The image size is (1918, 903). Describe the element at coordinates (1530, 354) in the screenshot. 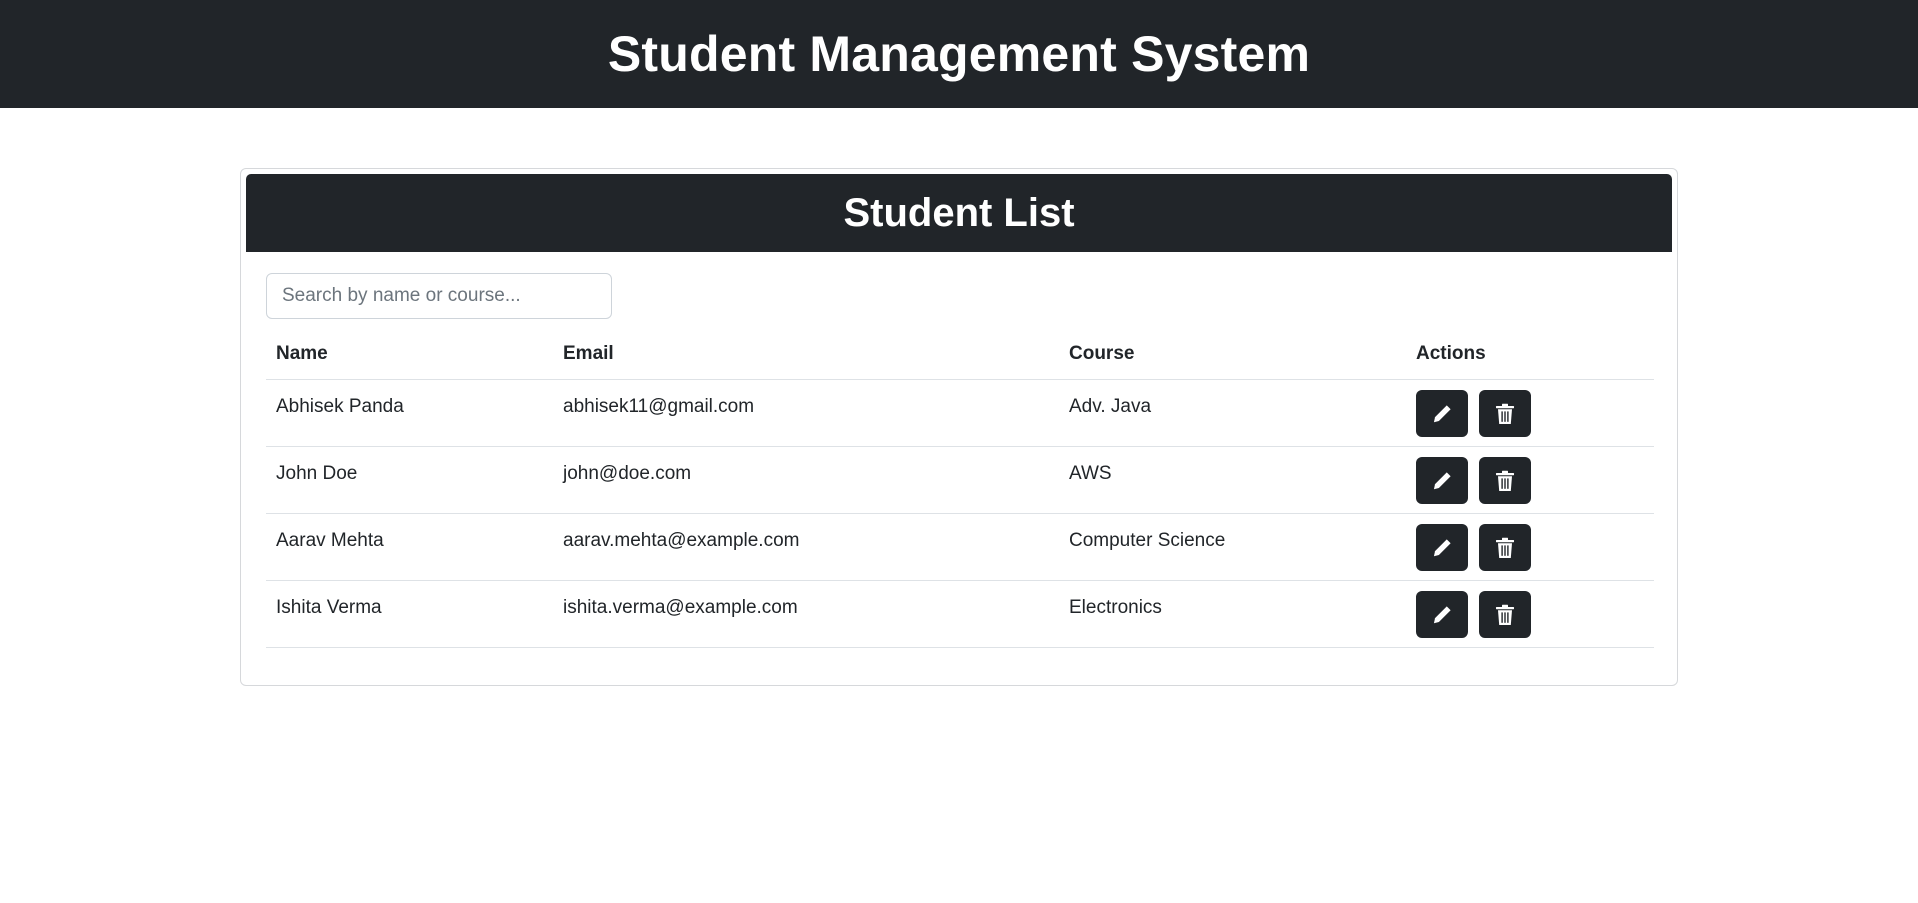

I see `column-header-actions: Actions` at that location.